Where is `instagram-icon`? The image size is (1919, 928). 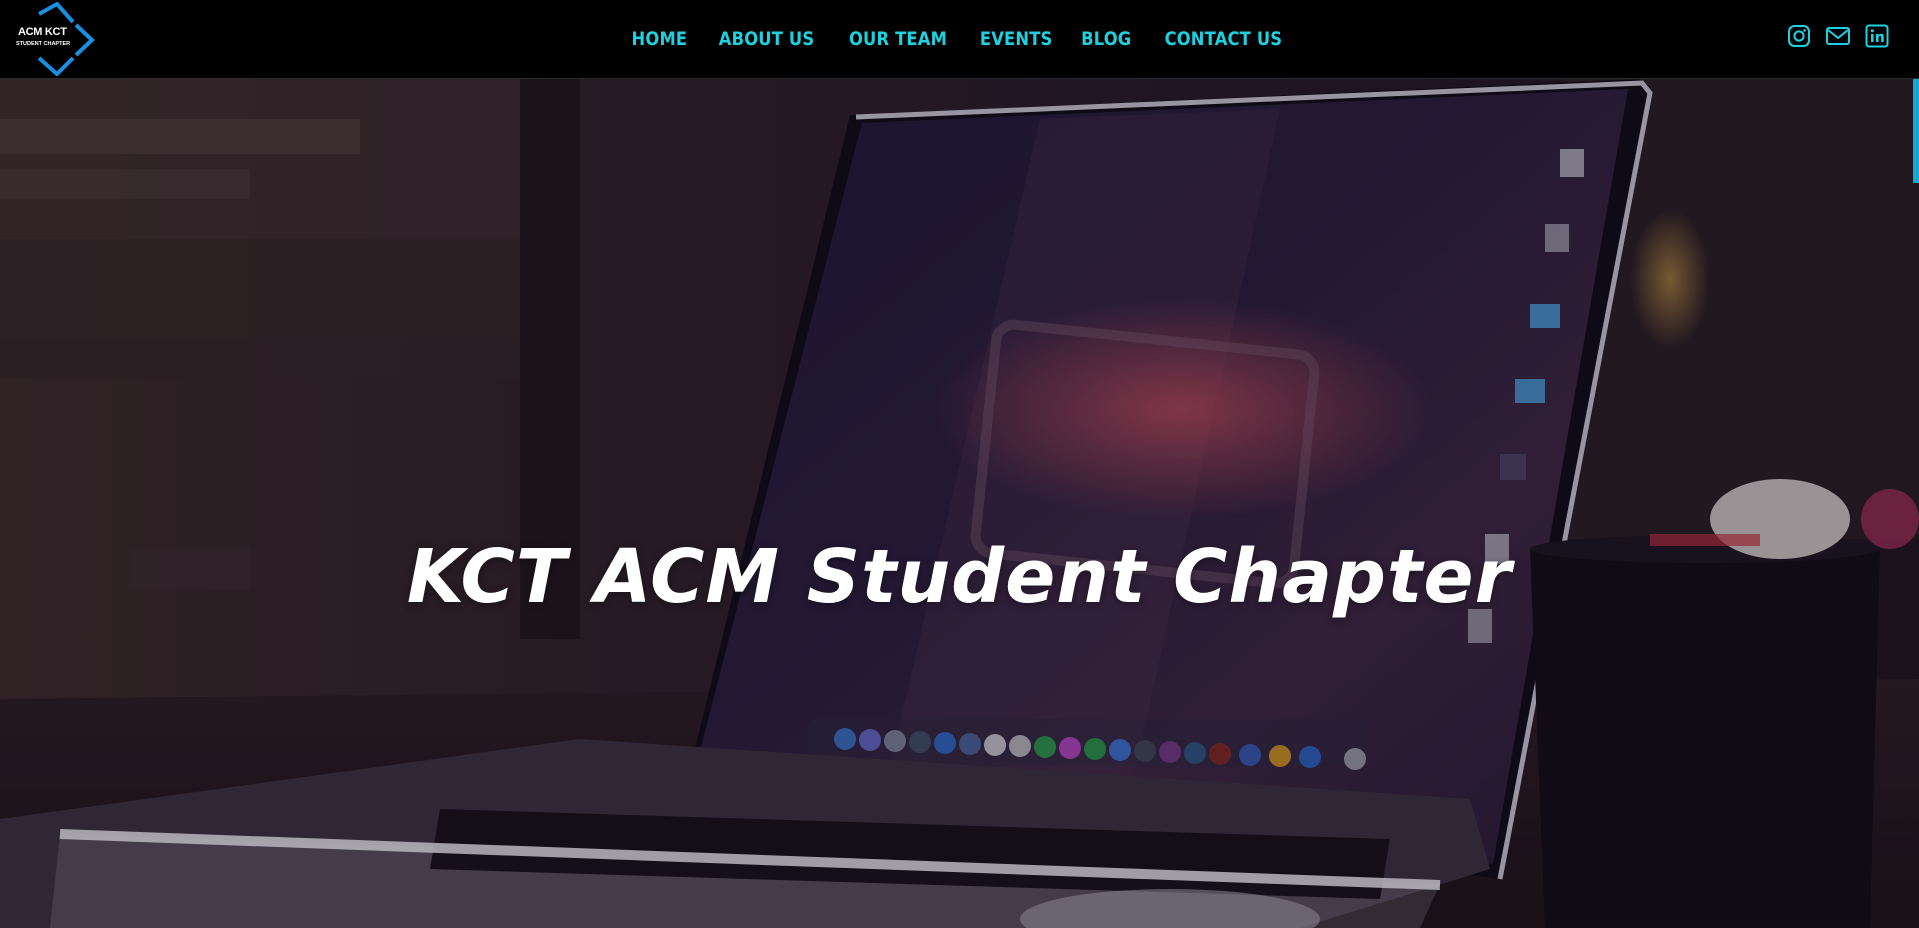 instagram-icon is located at coordinates (1799, 36).